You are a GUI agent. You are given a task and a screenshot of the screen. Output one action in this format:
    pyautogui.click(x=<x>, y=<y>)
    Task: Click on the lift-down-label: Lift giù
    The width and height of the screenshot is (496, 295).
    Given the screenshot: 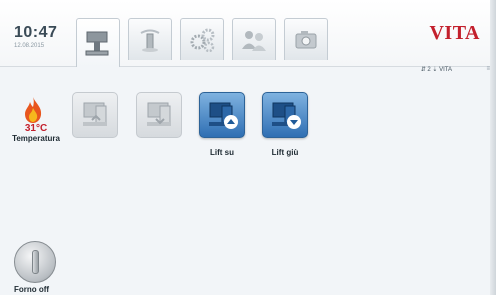 What is the action you would take?
    pyautogui.click(x=285, y=152)
    